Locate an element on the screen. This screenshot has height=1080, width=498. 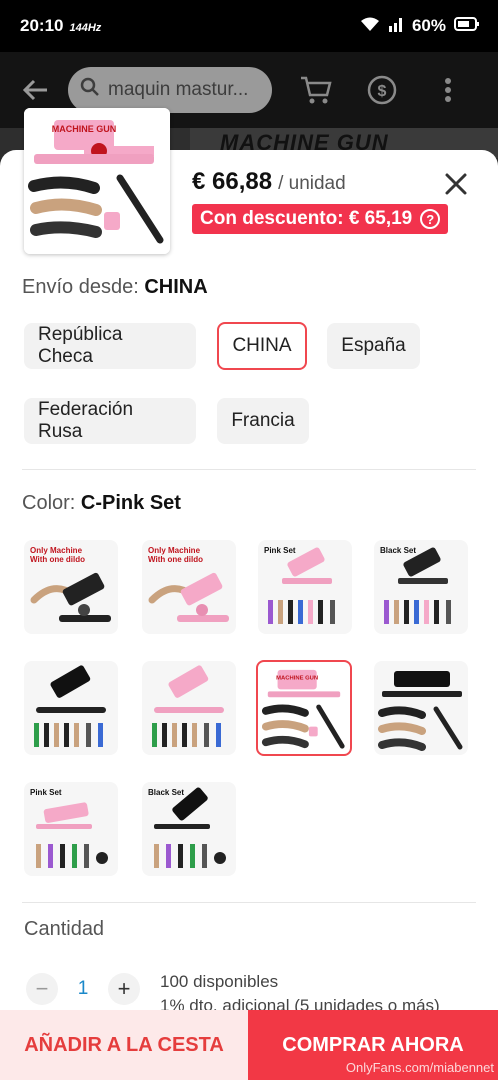
shipping-label: Envío desde: CHINA is located at coordinates (115, 287).